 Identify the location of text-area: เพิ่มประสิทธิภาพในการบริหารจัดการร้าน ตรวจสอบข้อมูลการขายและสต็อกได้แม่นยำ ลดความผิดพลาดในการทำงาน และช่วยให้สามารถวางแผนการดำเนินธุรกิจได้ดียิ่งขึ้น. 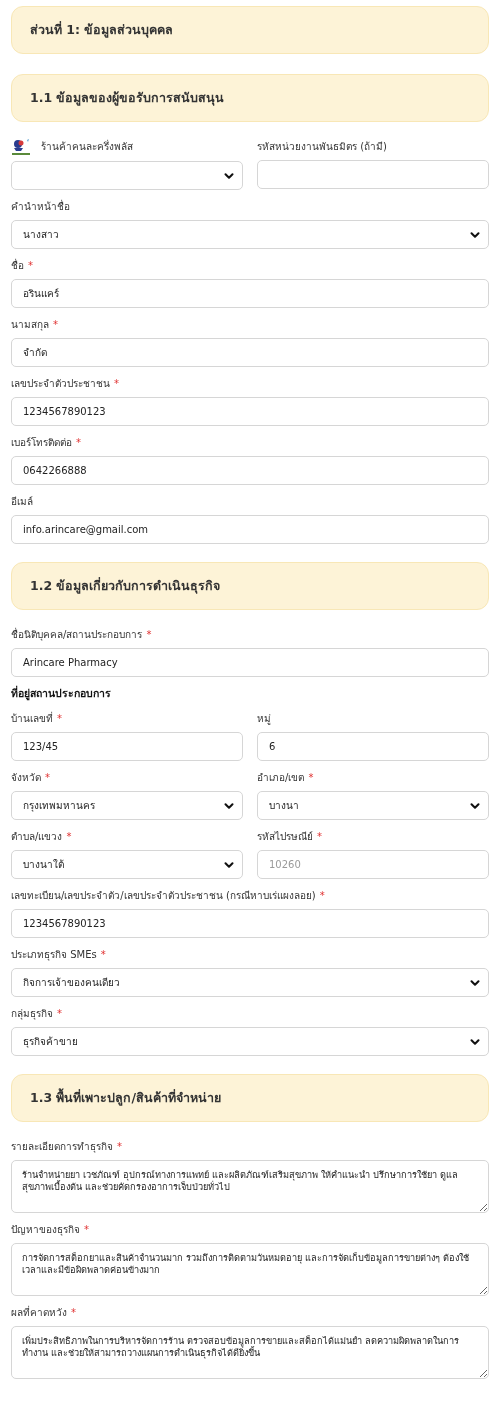
(250, 1352).